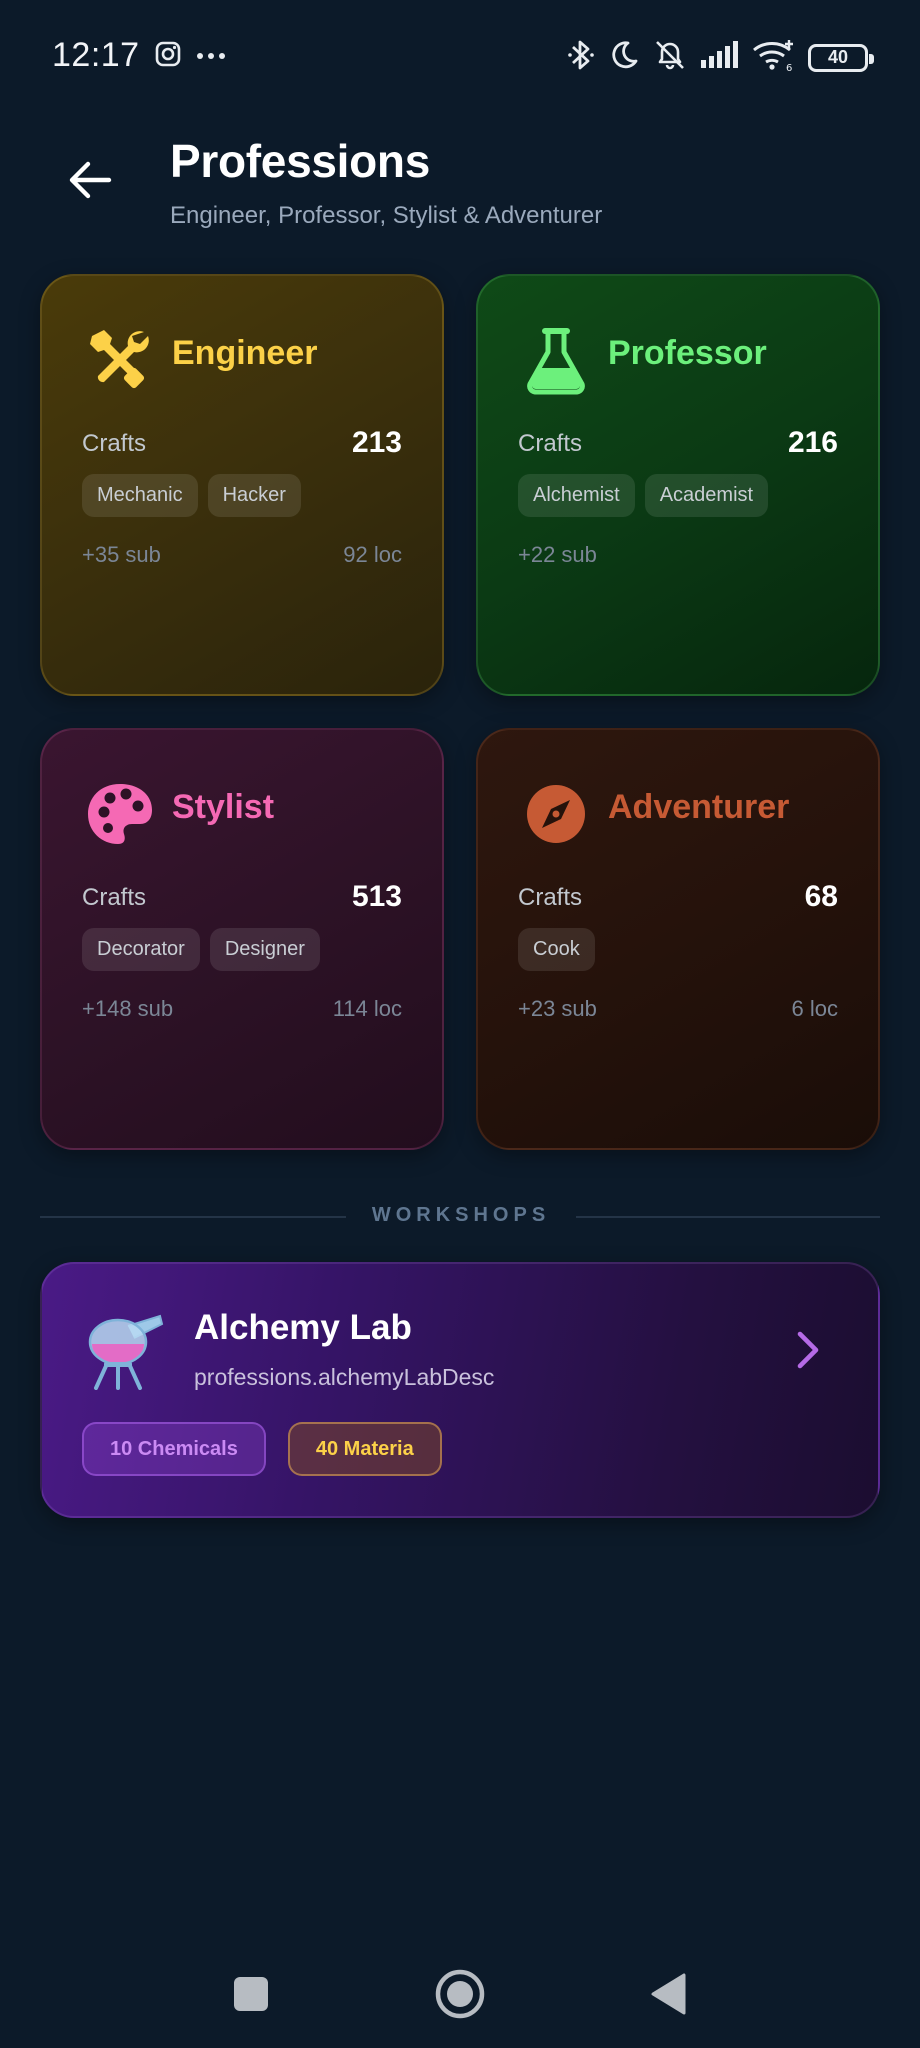  I want to click on chemicals-badge: 10 Chemicals, so click(174, 1449).